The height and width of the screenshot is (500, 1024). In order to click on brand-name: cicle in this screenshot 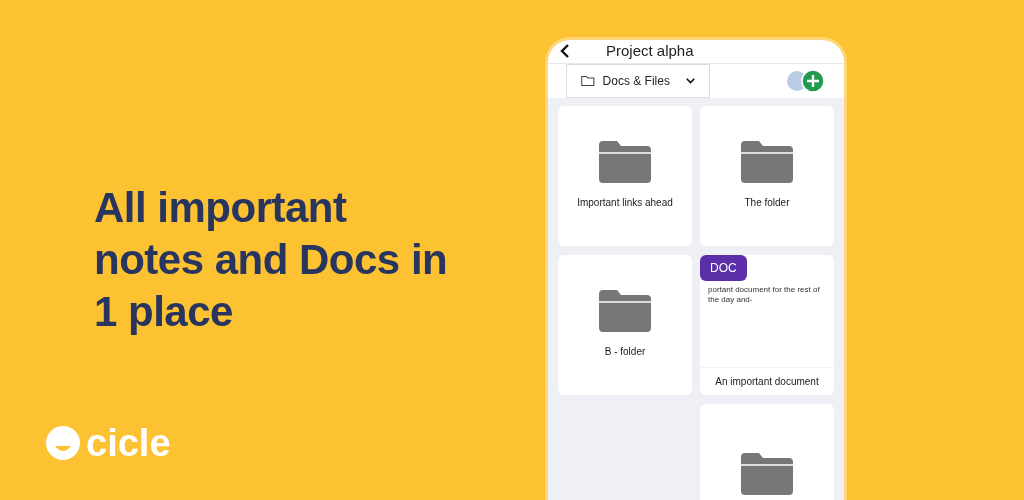, I will do `click(128, 443)`.